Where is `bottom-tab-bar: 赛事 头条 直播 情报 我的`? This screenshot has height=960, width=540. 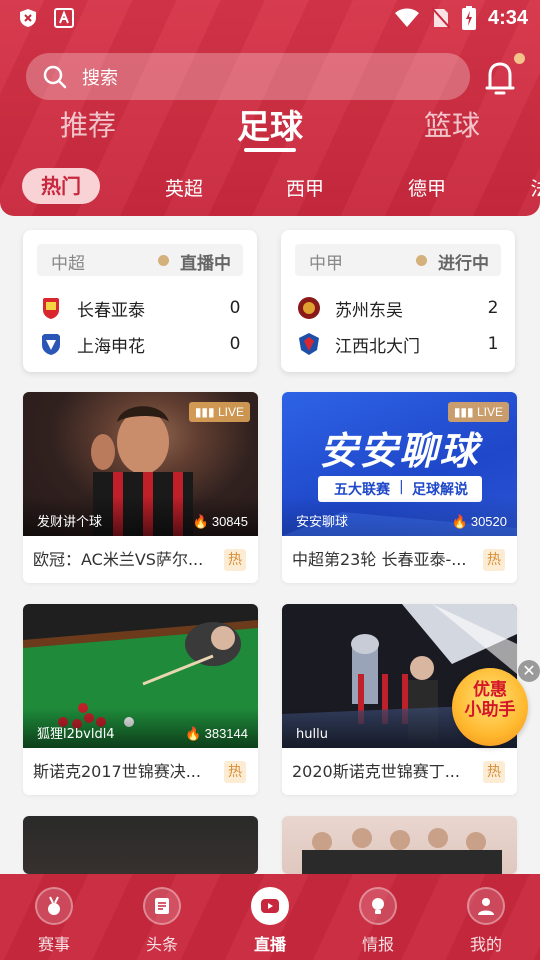
bottom-tab-bar: 赛事 头条 直播 情报 我的 is located at coordinates (270, 917).